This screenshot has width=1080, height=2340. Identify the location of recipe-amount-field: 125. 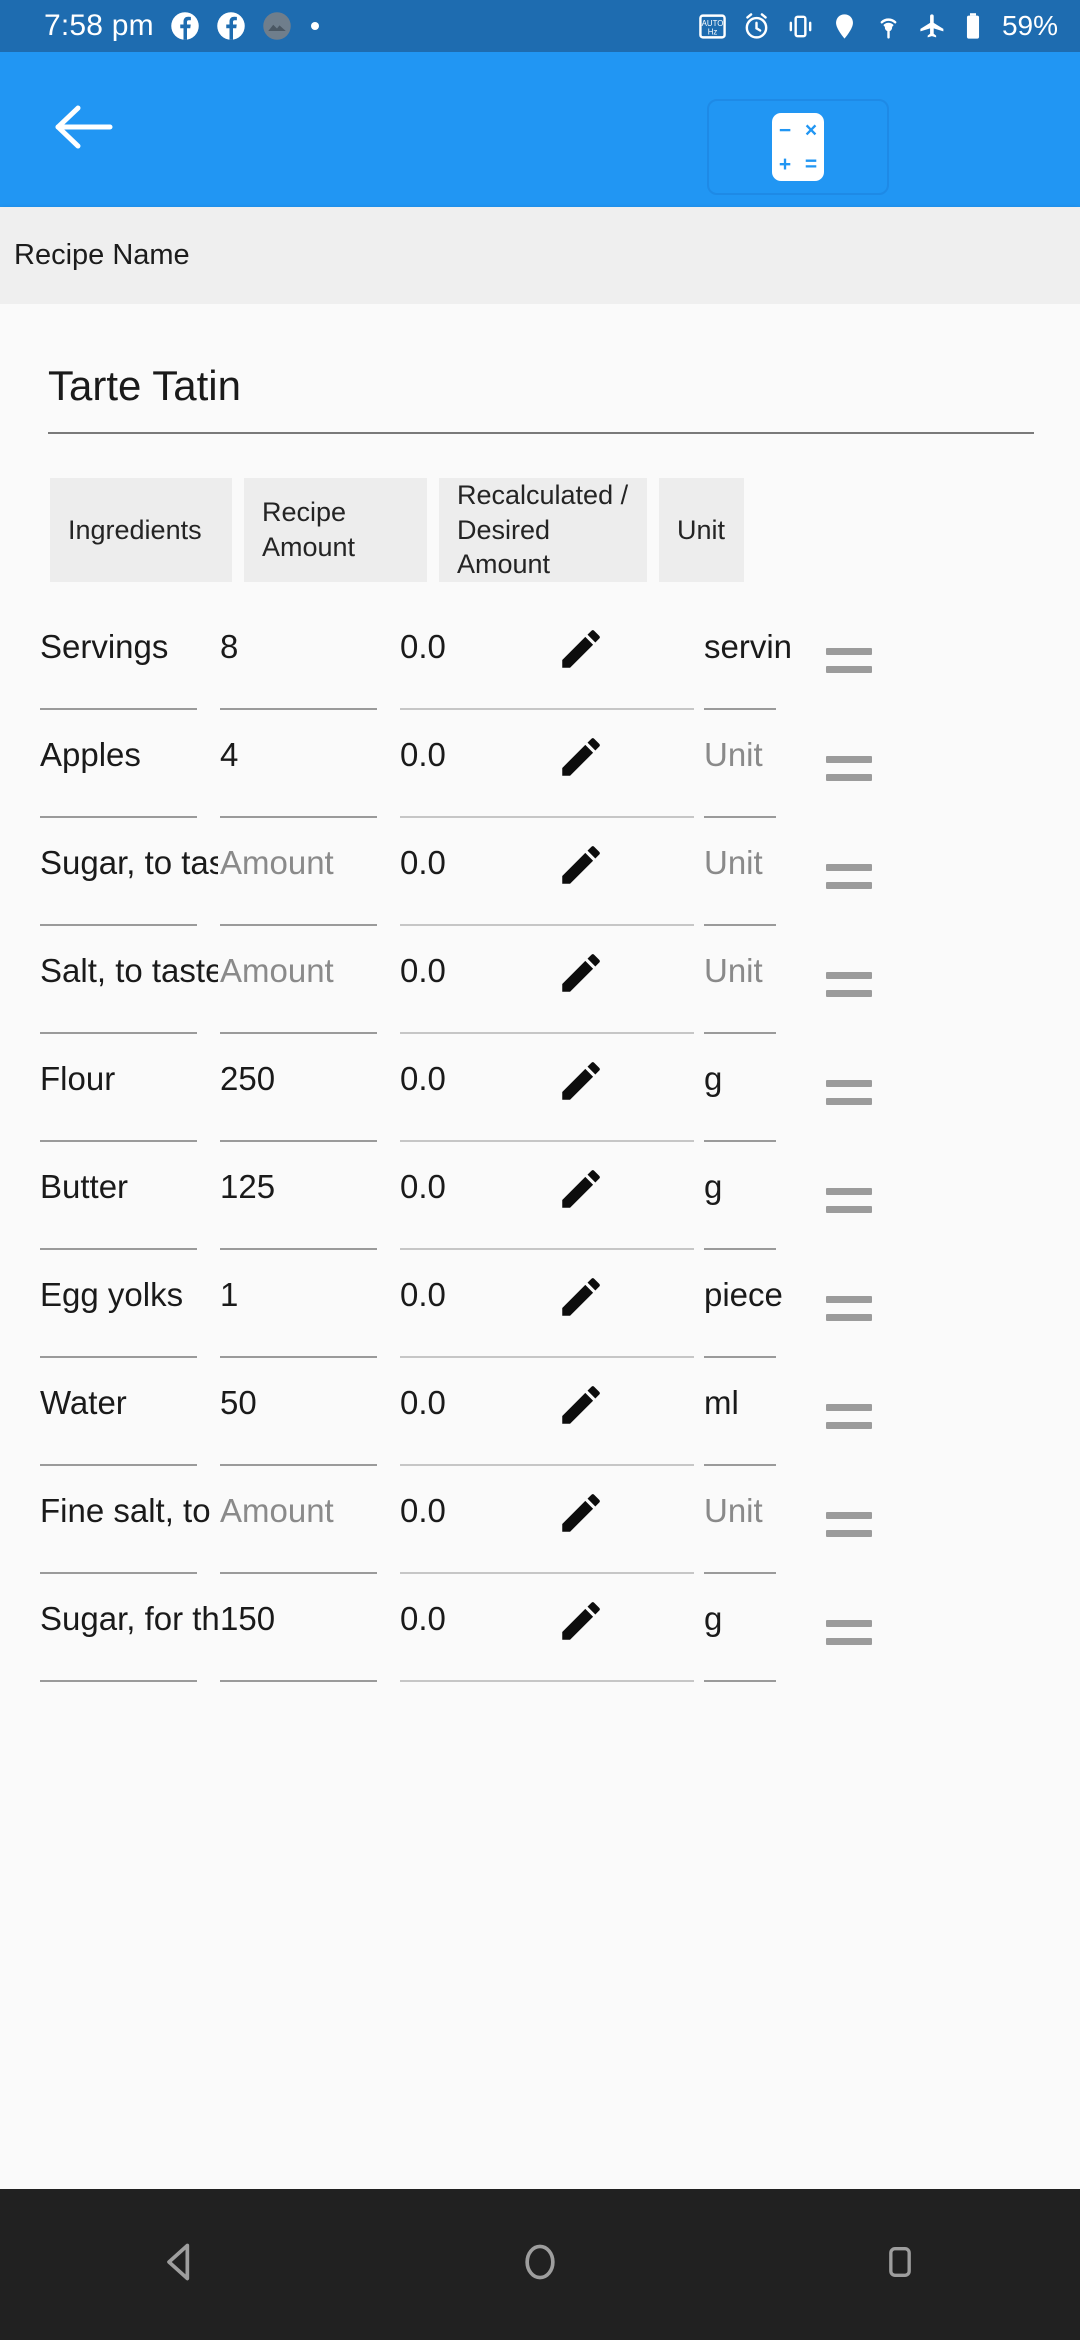
(308, 1207).